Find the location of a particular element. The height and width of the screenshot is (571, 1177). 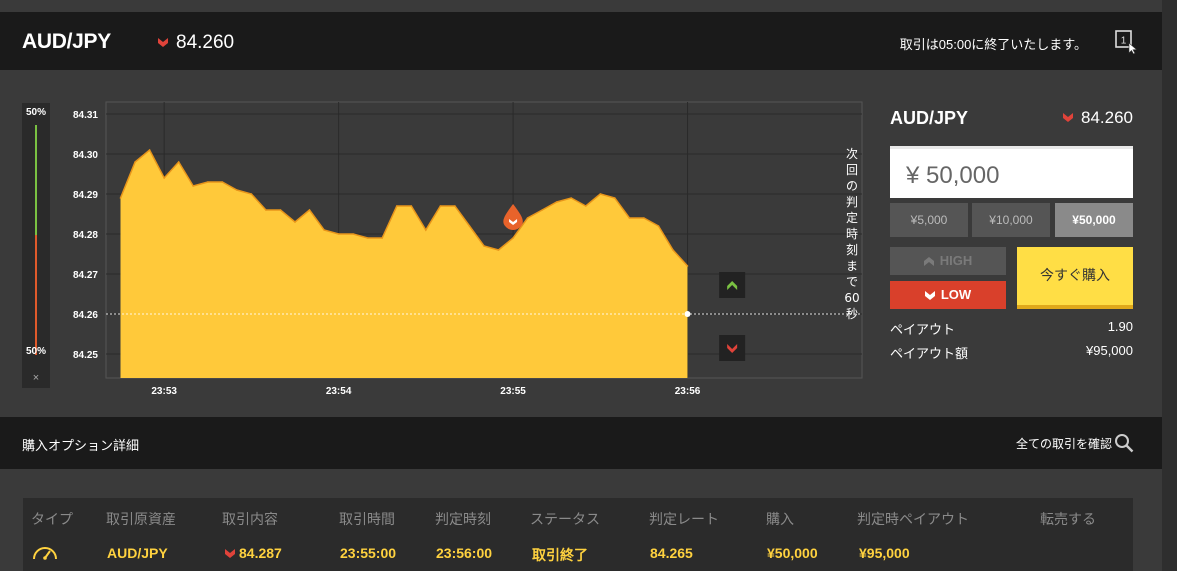

low-sentiment-bar is located at coordinates (36, 295).